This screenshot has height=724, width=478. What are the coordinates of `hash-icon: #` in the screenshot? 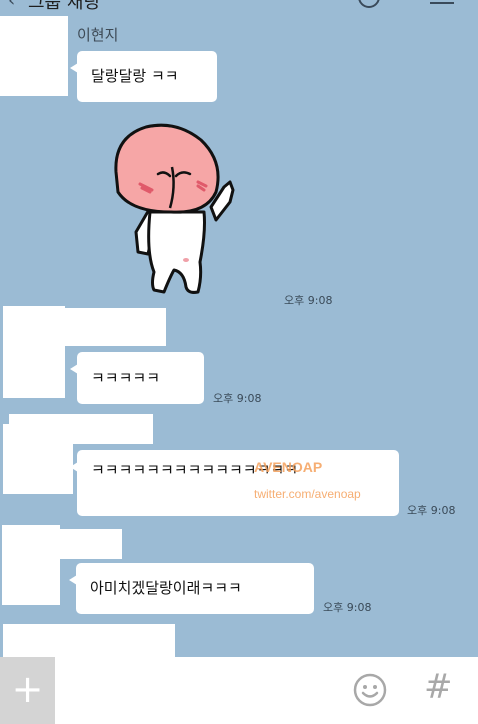 It's located at (438, 687).